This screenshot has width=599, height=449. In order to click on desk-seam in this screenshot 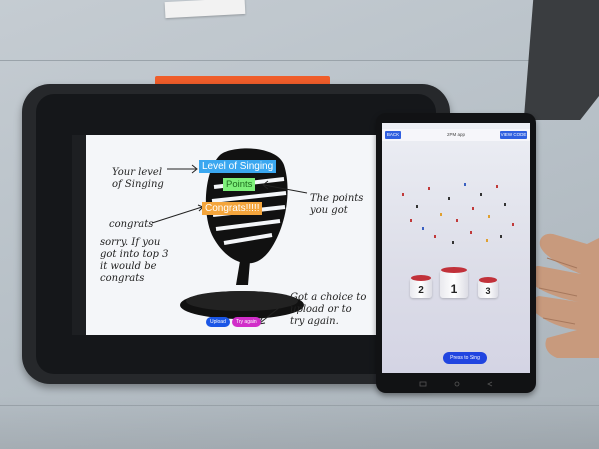, I will do `click(299, 60)`.